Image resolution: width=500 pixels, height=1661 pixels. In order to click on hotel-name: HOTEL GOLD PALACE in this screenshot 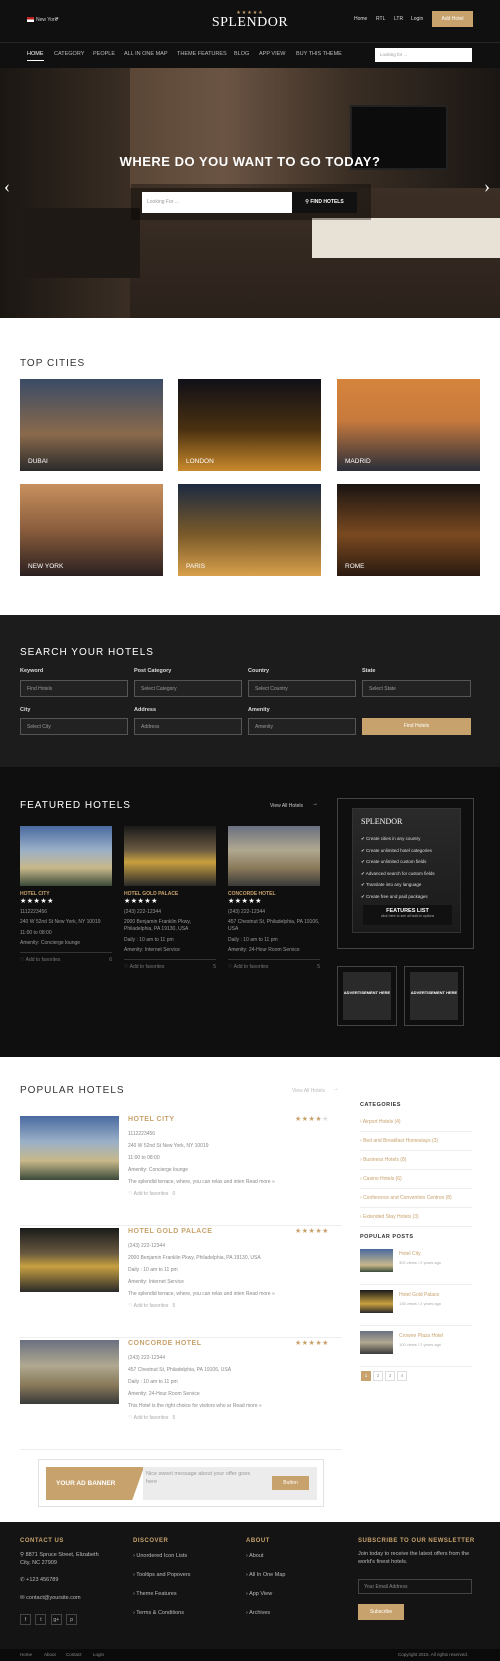, I will do `click(170, 1231)`.